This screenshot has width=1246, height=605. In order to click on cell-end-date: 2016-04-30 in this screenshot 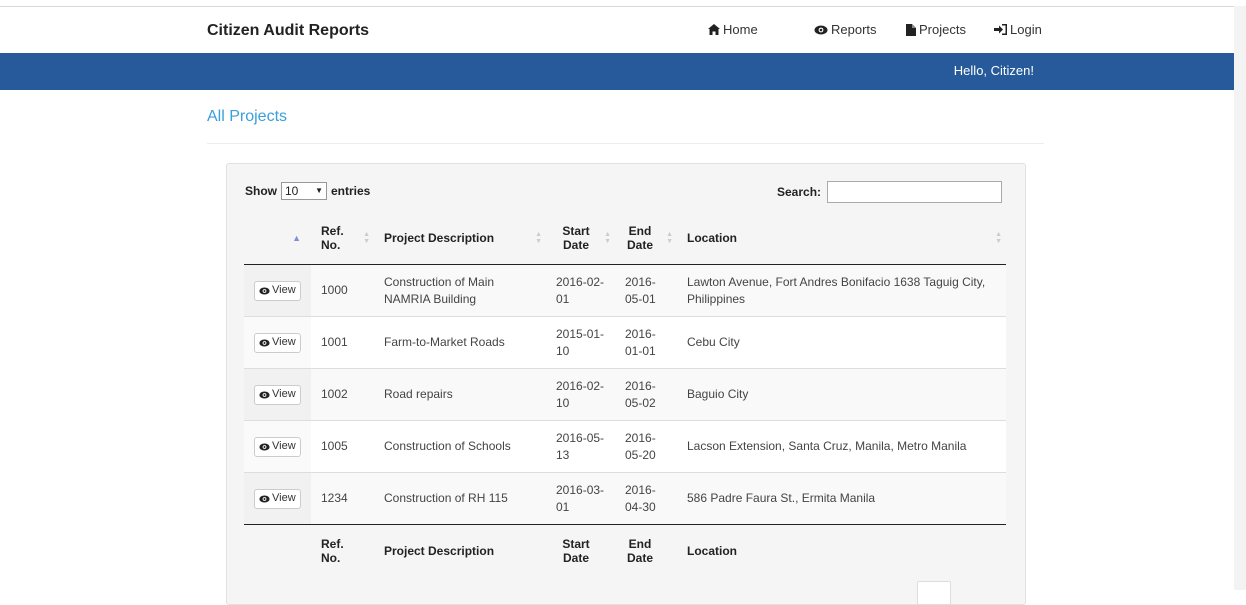, I will do `click(646, 498)`.